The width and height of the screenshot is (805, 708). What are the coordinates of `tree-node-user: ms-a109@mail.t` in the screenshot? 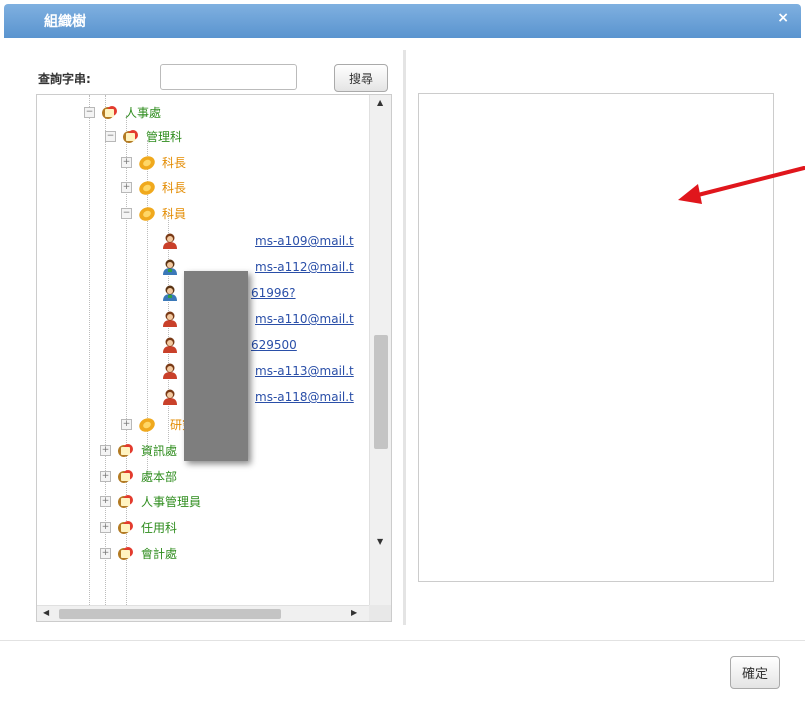 It's located at (257, 241).